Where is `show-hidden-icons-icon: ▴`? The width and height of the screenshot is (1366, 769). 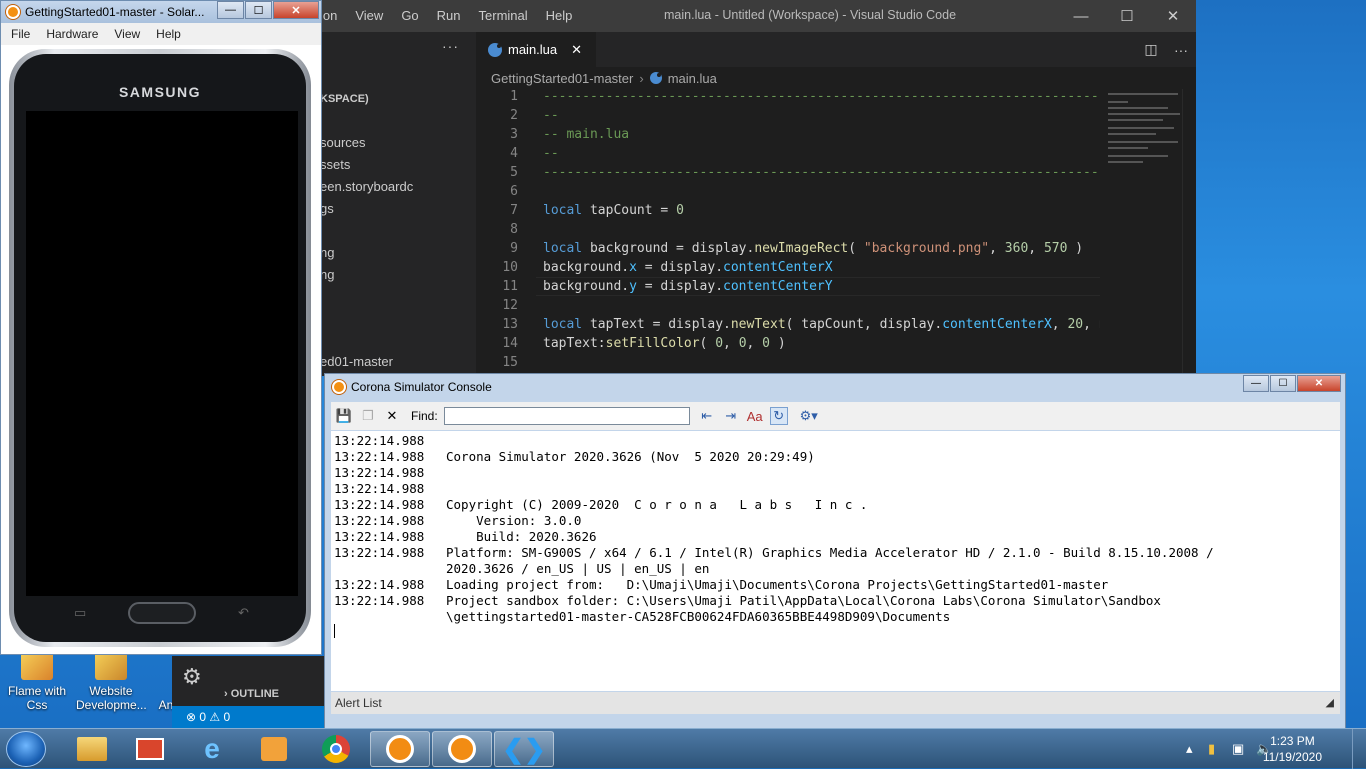
show-hidden-icons-icon: ▴ is located at coordinates (1189, 749).